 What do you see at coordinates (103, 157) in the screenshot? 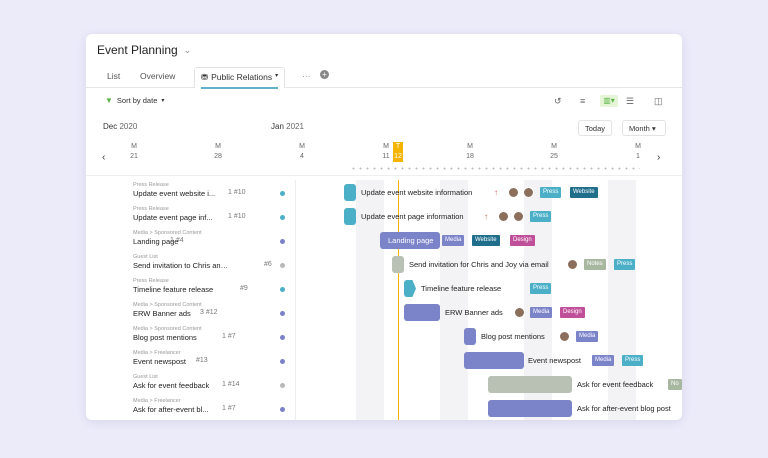
I see `prev-arrow-icon: ‹` at bounding box center [103, 157].